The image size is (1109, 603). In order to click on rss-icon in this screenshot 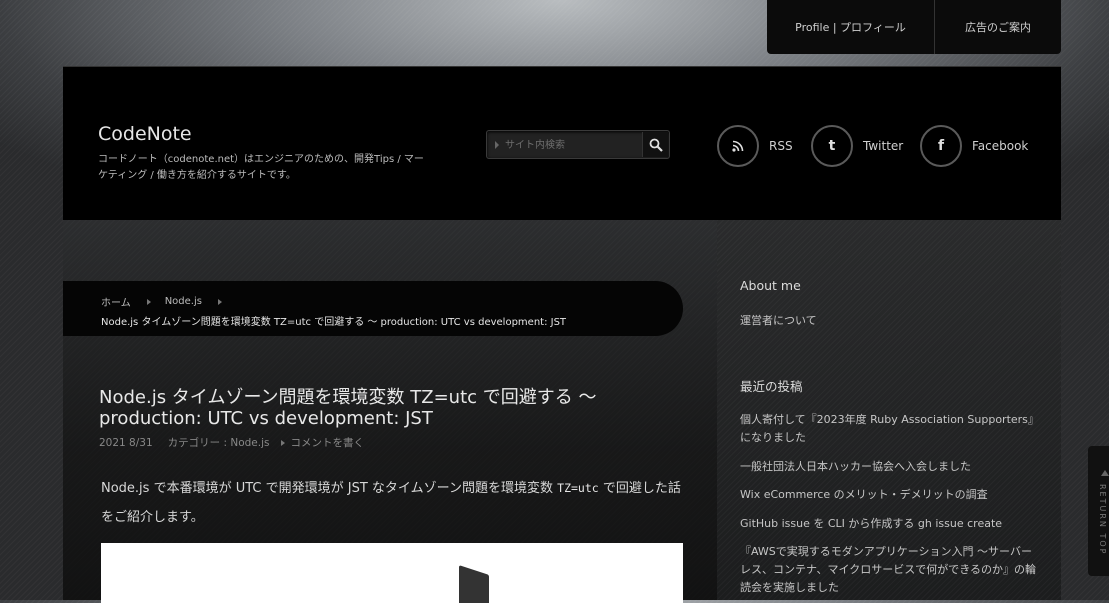, I will do `click(738, 146)`.